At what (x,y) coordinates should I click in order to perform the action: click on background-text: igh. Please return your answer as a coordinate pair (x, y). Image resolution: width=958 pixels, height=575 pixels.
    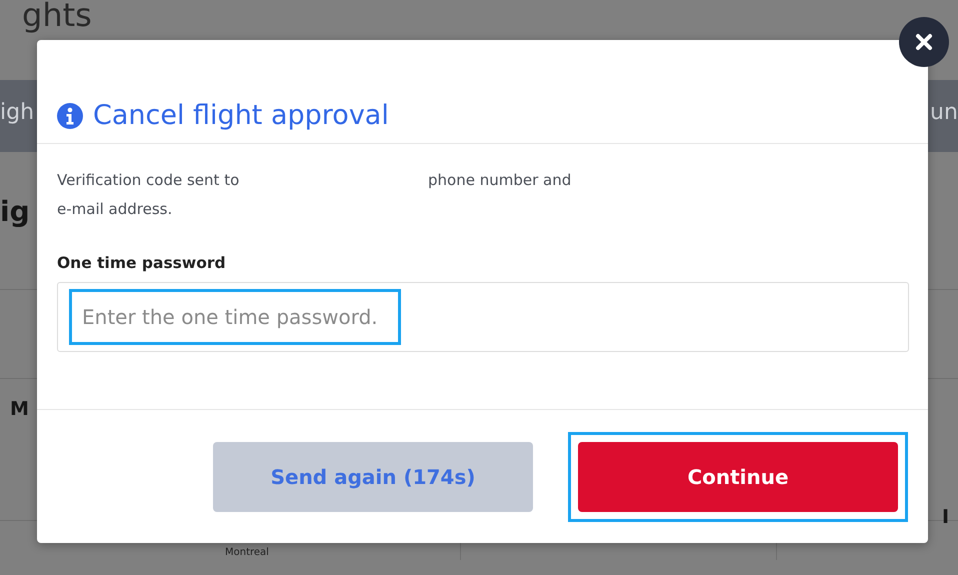
    Looking at the image, I should click on (17, 113).